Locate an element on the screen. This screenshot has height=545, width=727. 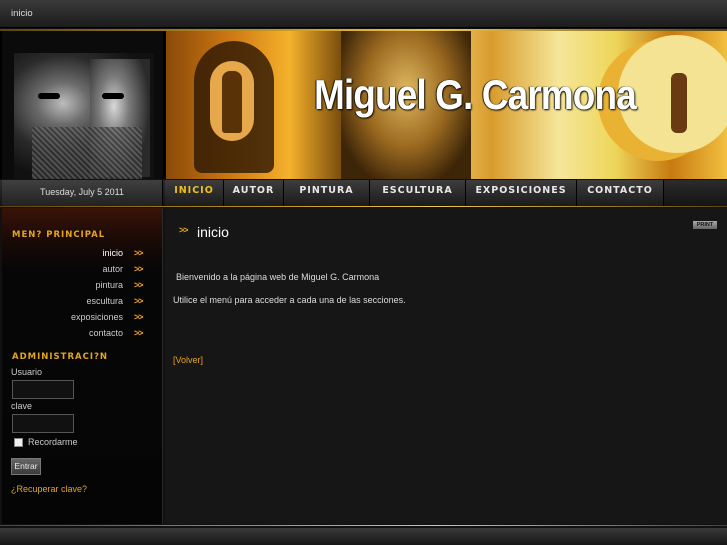
main-menu-heading: MEN? PRINCIPAL is located at coordinates (59, 235).